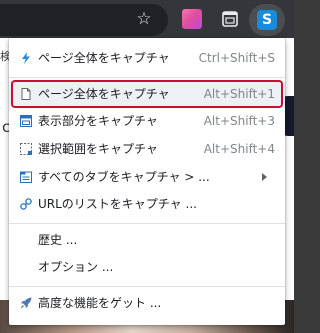 The image size is (320, 333). What do you see at coordinates (264, 177) in the screenshot?
I see `submenu-arrow-icon` at bounding box center [264, 177].